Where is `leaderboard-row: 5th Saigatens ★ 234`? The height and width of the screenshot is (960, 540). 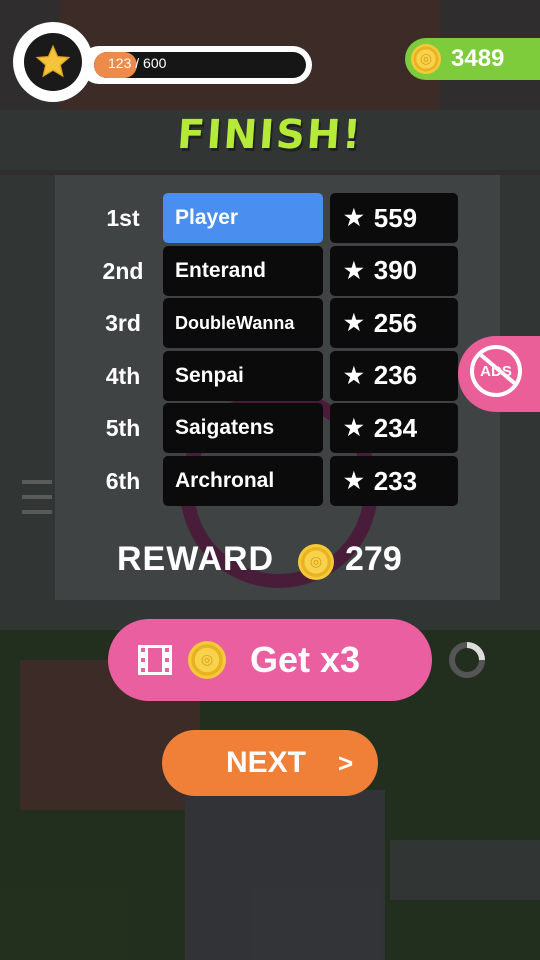 leaderboard-row: 5th Saigatens ★ 234 is located at coordinates (270, 428).